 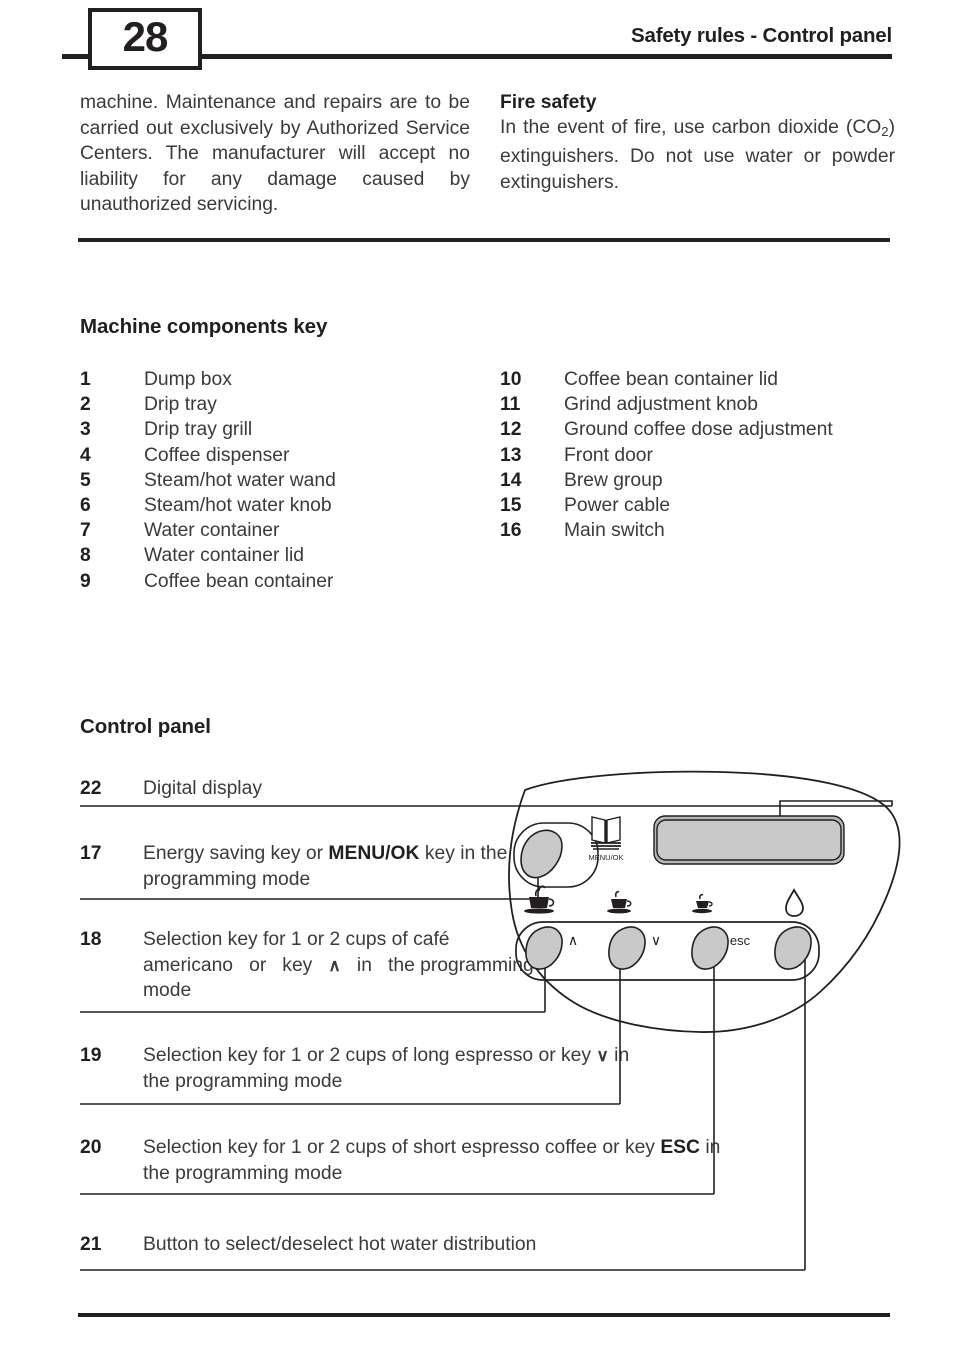 What do you see at coordinates (511, 379) in the screenshot?
I see `item-number: 10` at bounding box center [511, 379].